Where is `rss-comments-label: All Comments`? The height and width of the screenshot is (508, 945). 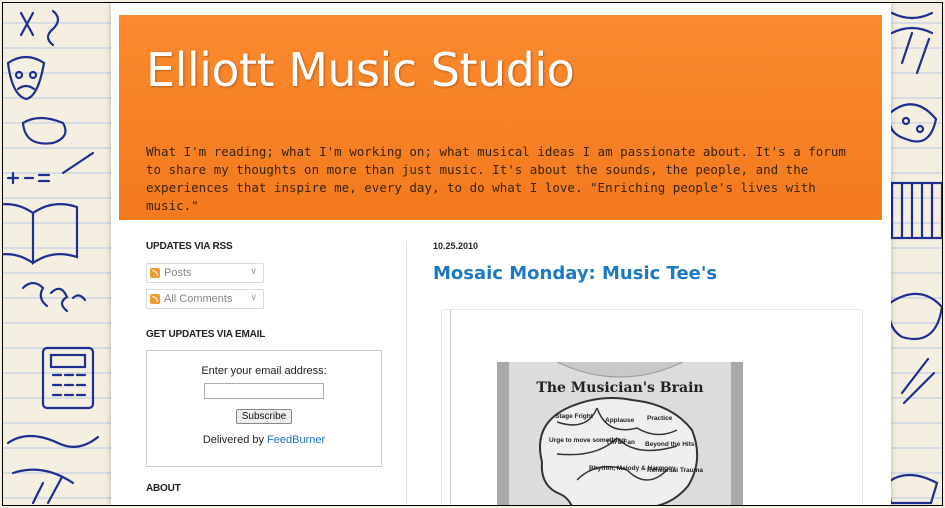 rss-comments-label: All Comments is located at coordinates (198, 299).